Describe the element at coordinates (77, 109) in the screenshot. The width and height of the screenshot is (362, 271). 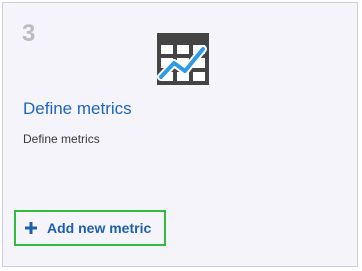
I see `card-title: Define metrics` at that location.